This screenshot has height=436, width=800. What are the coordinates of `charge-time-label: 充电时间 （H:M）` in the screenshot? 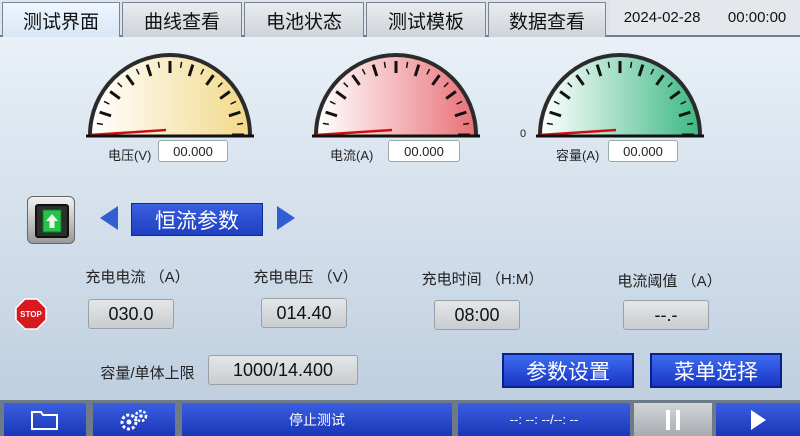 It's located at (482, 279).